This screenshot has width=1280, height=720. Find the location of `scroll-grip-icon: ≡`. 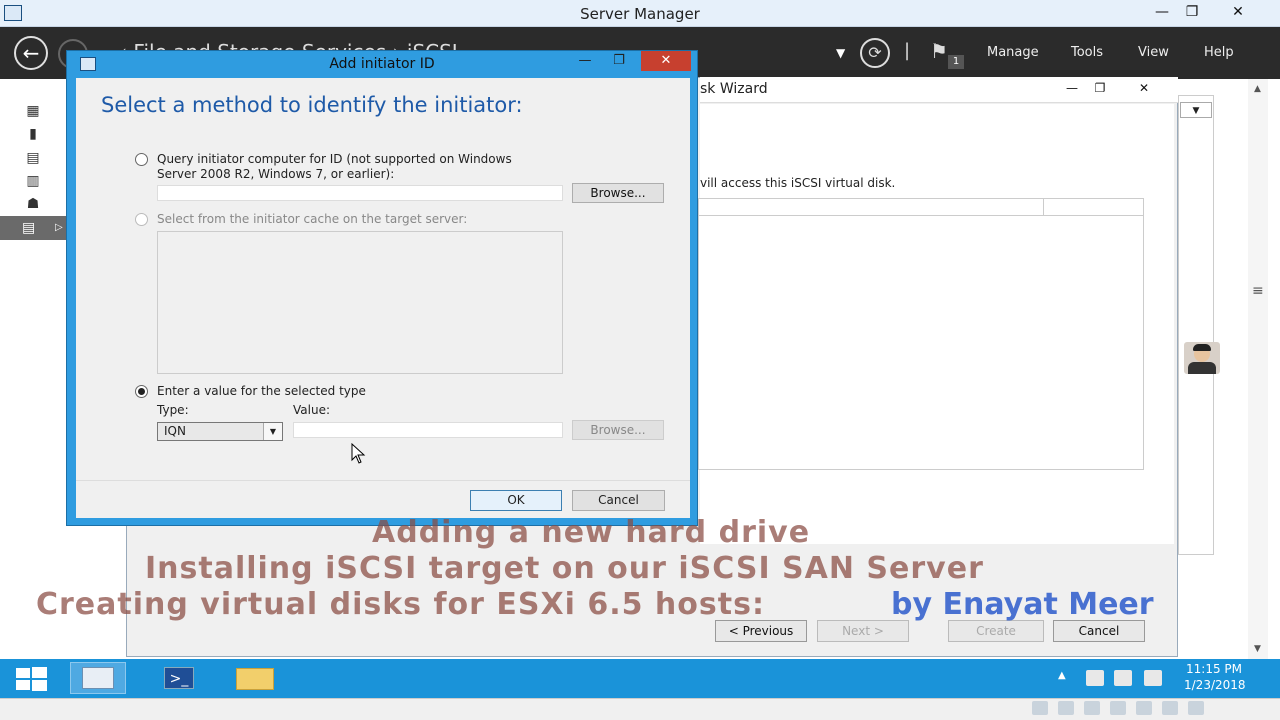

scroll-grip-icon: ≡ is located at coordinates (1258, 291).